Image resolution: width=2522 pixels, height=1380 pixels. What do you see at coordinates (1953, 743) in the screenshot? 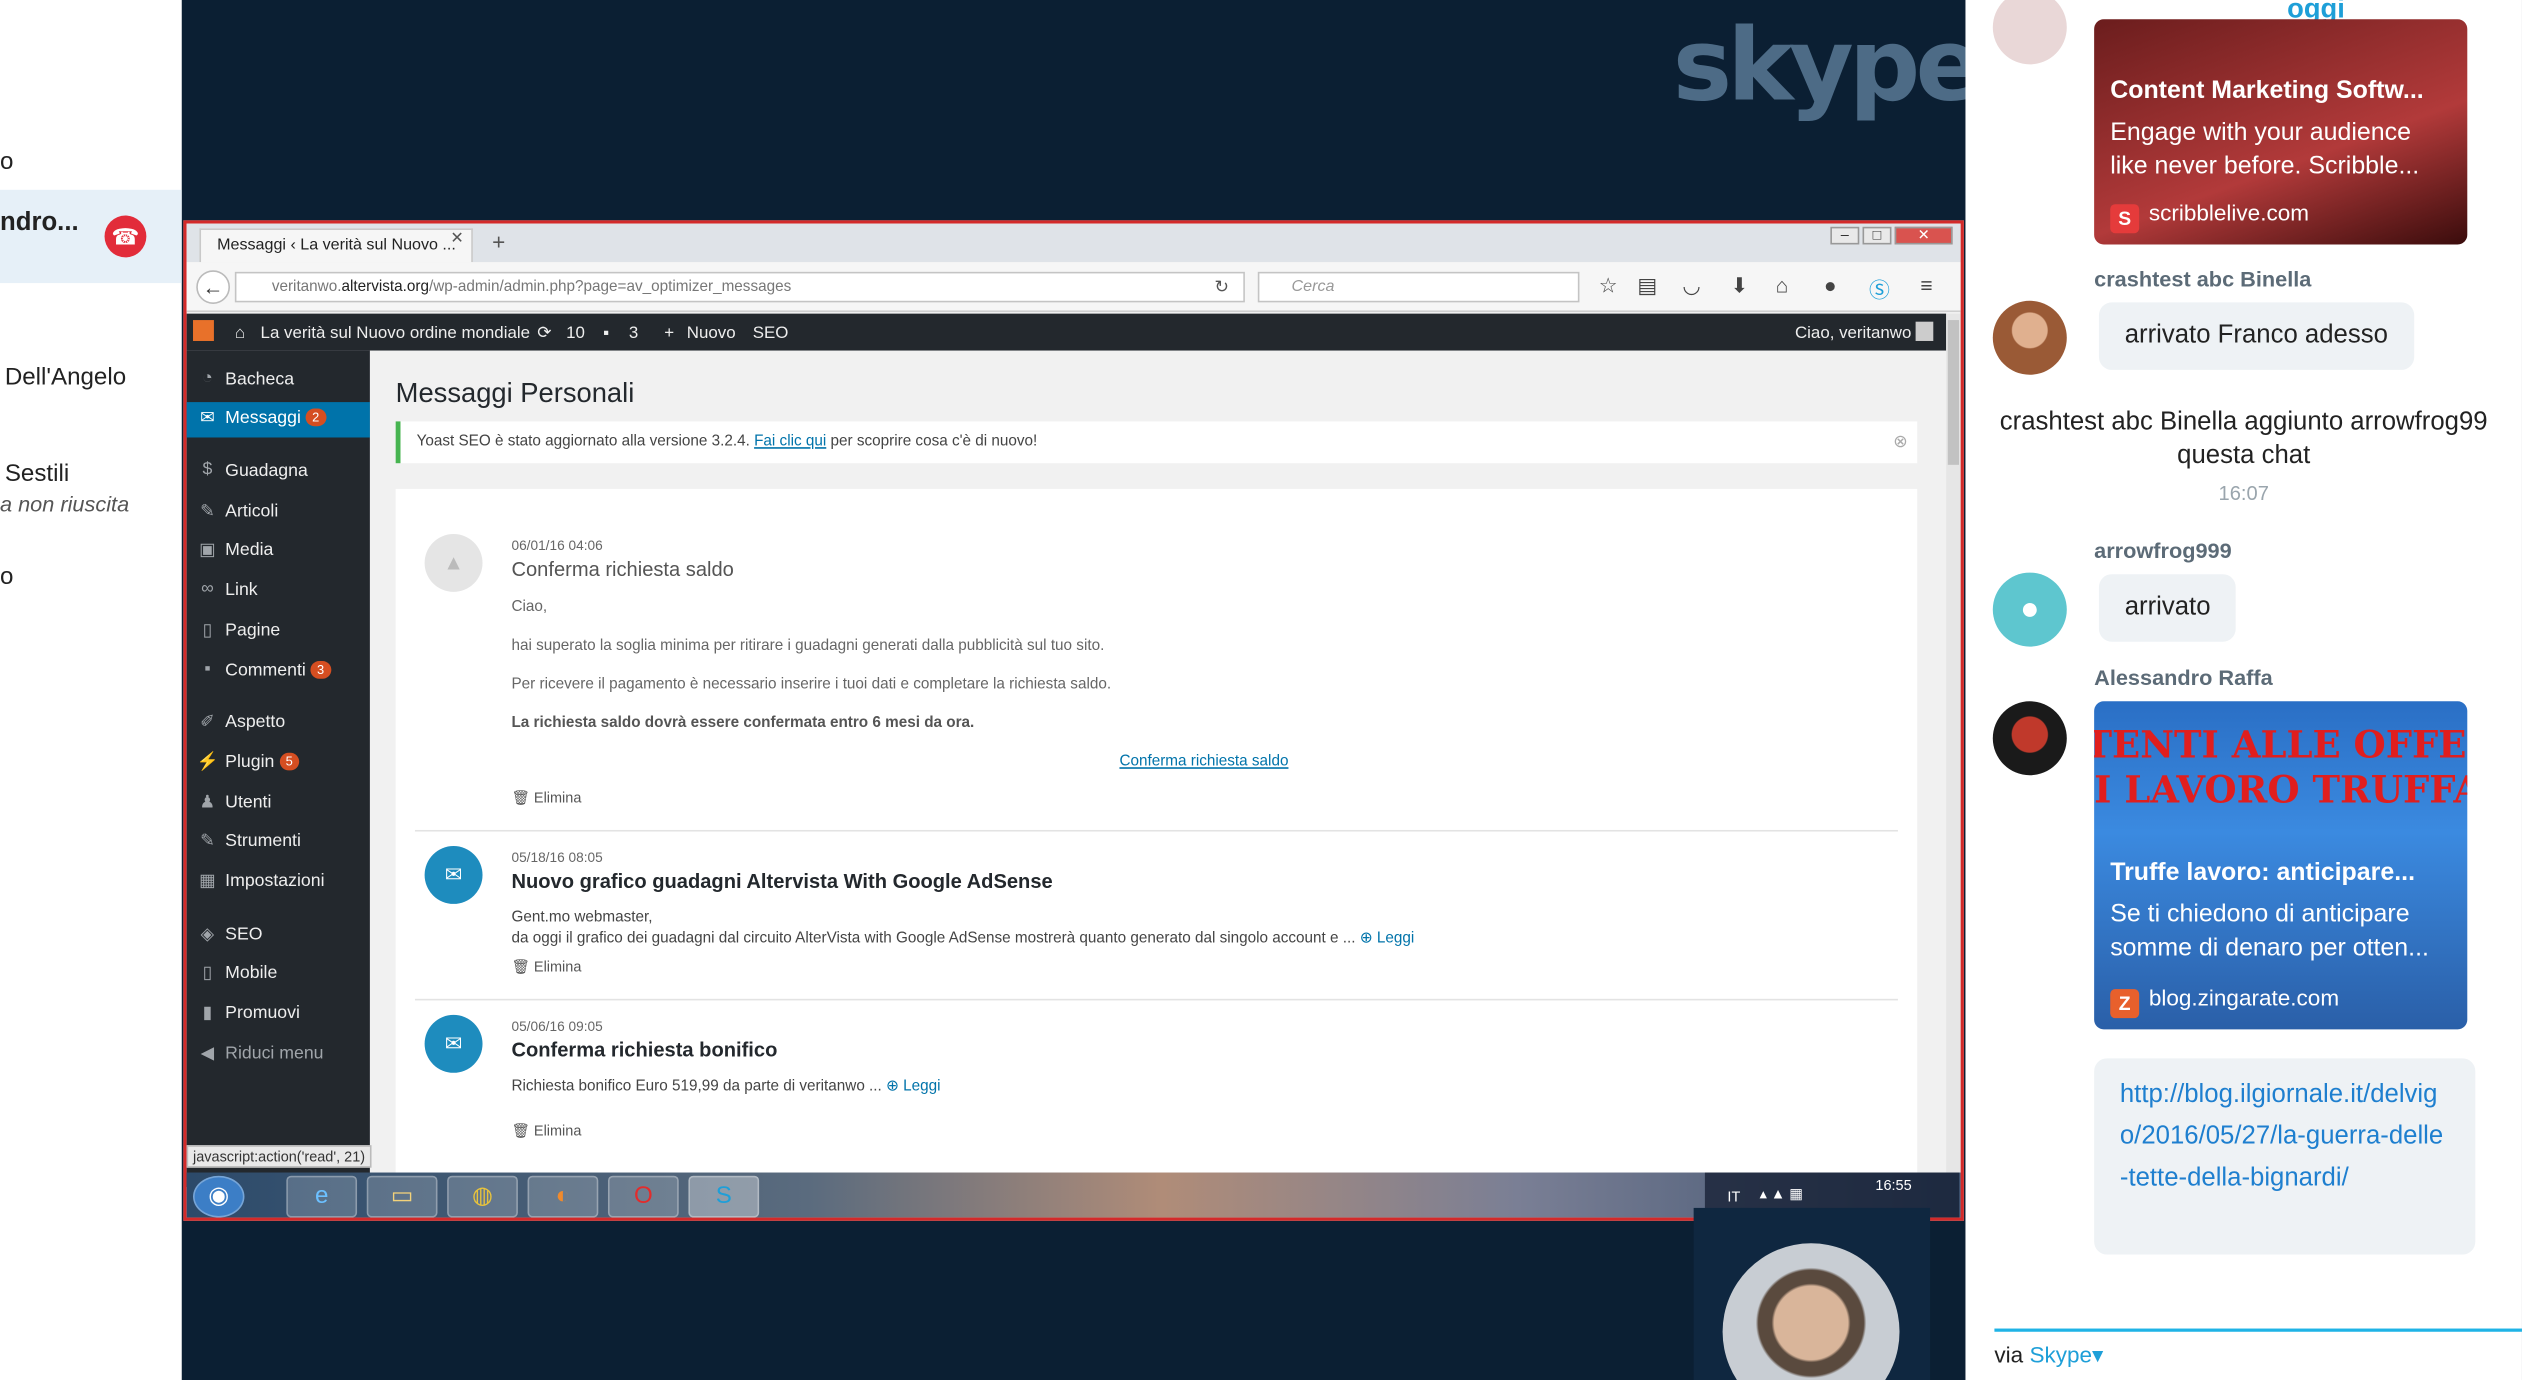
I see `scrollbar` at bounding box center [1953, 743].